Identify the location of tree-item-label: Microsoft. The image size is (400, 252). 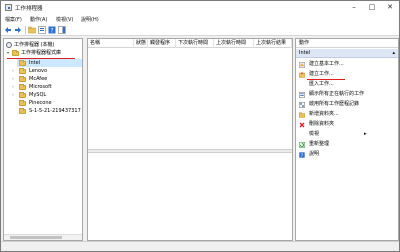
(40, 87).